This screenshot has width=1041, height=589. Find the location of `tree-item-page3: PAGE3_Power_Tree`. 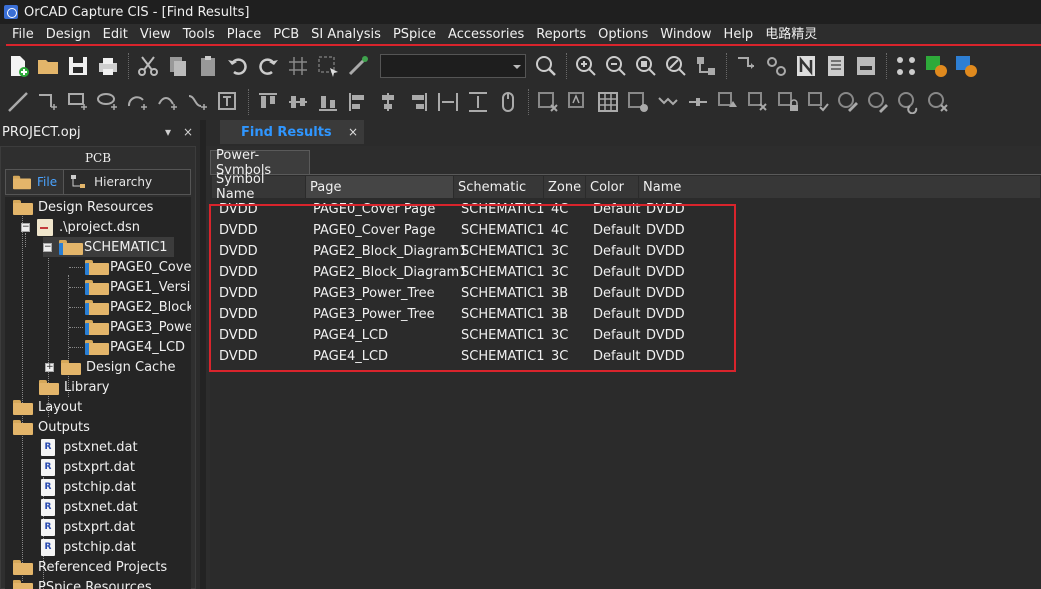

tree-item-page3: PAGE3_Power_Tree is located at coordinates (138, 327).